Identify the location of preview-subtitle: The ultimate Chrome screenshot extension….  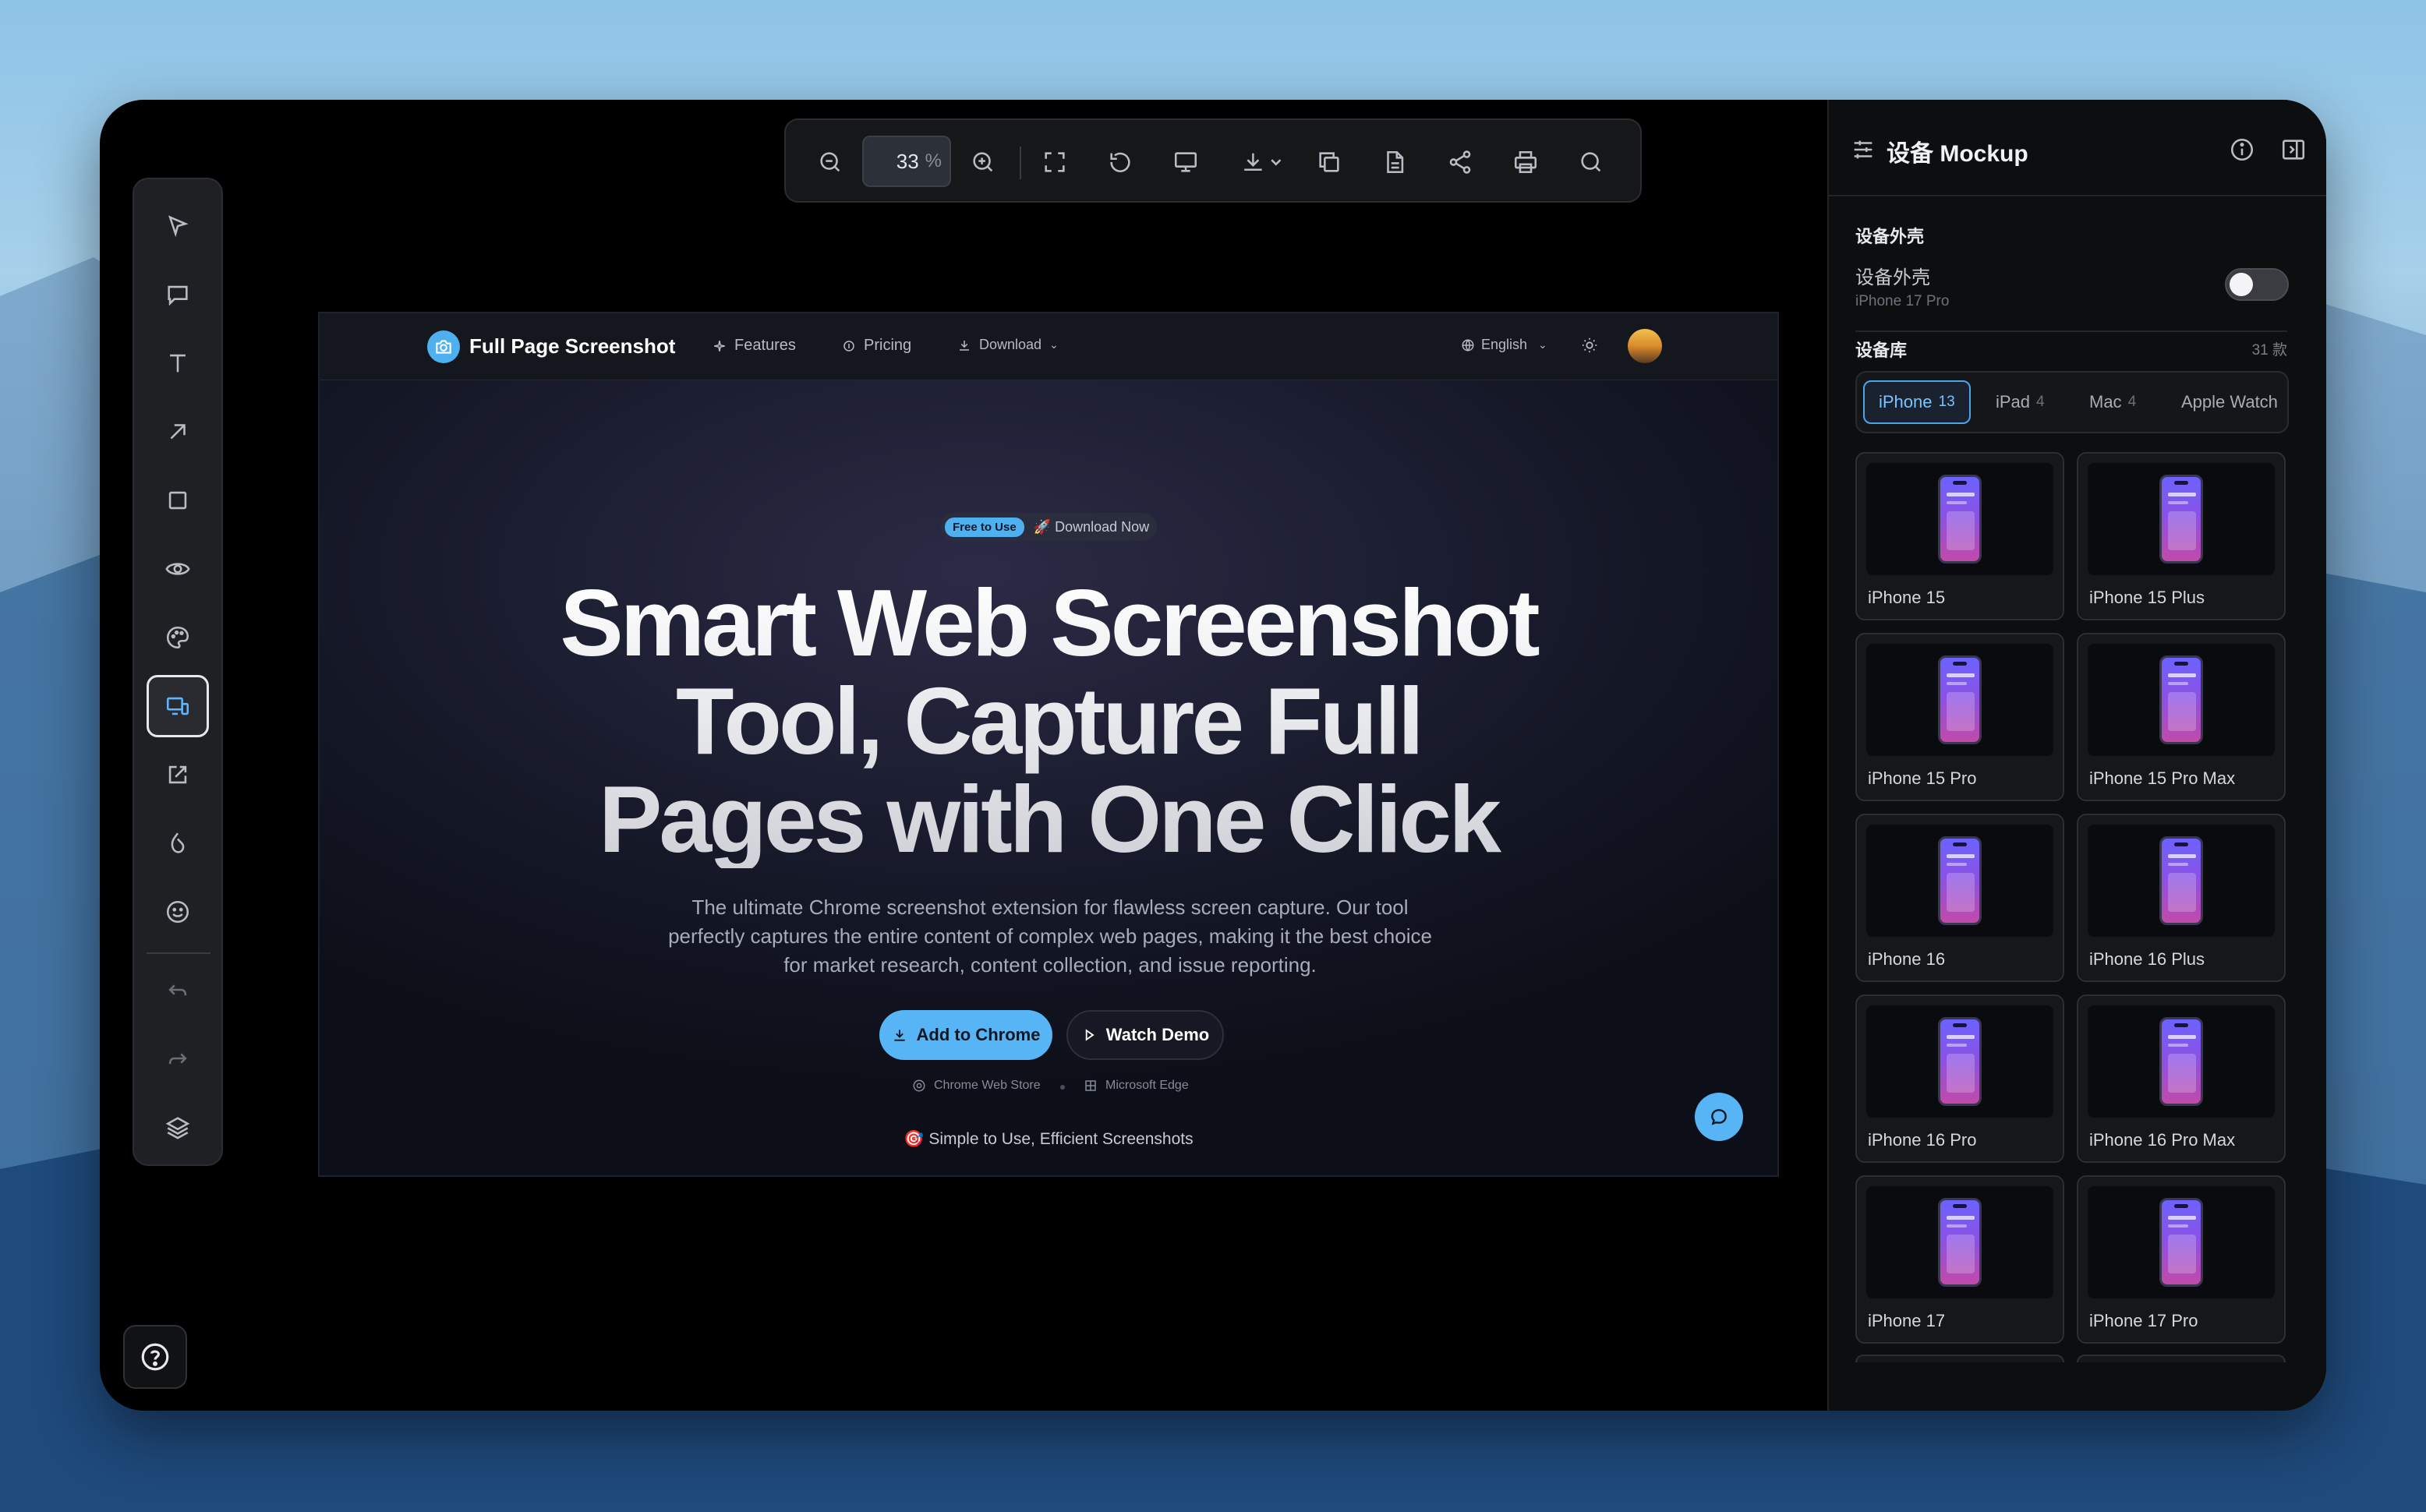
(1050, 936).